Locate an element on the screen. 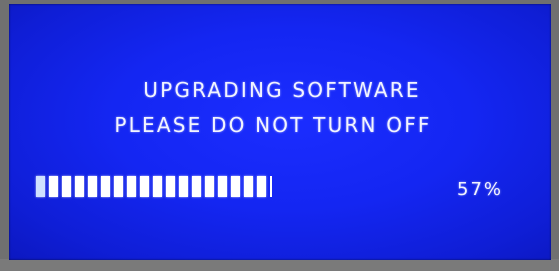 The image size is (559, 271). progress-percent: 57% is located at coordinates (480, 189).